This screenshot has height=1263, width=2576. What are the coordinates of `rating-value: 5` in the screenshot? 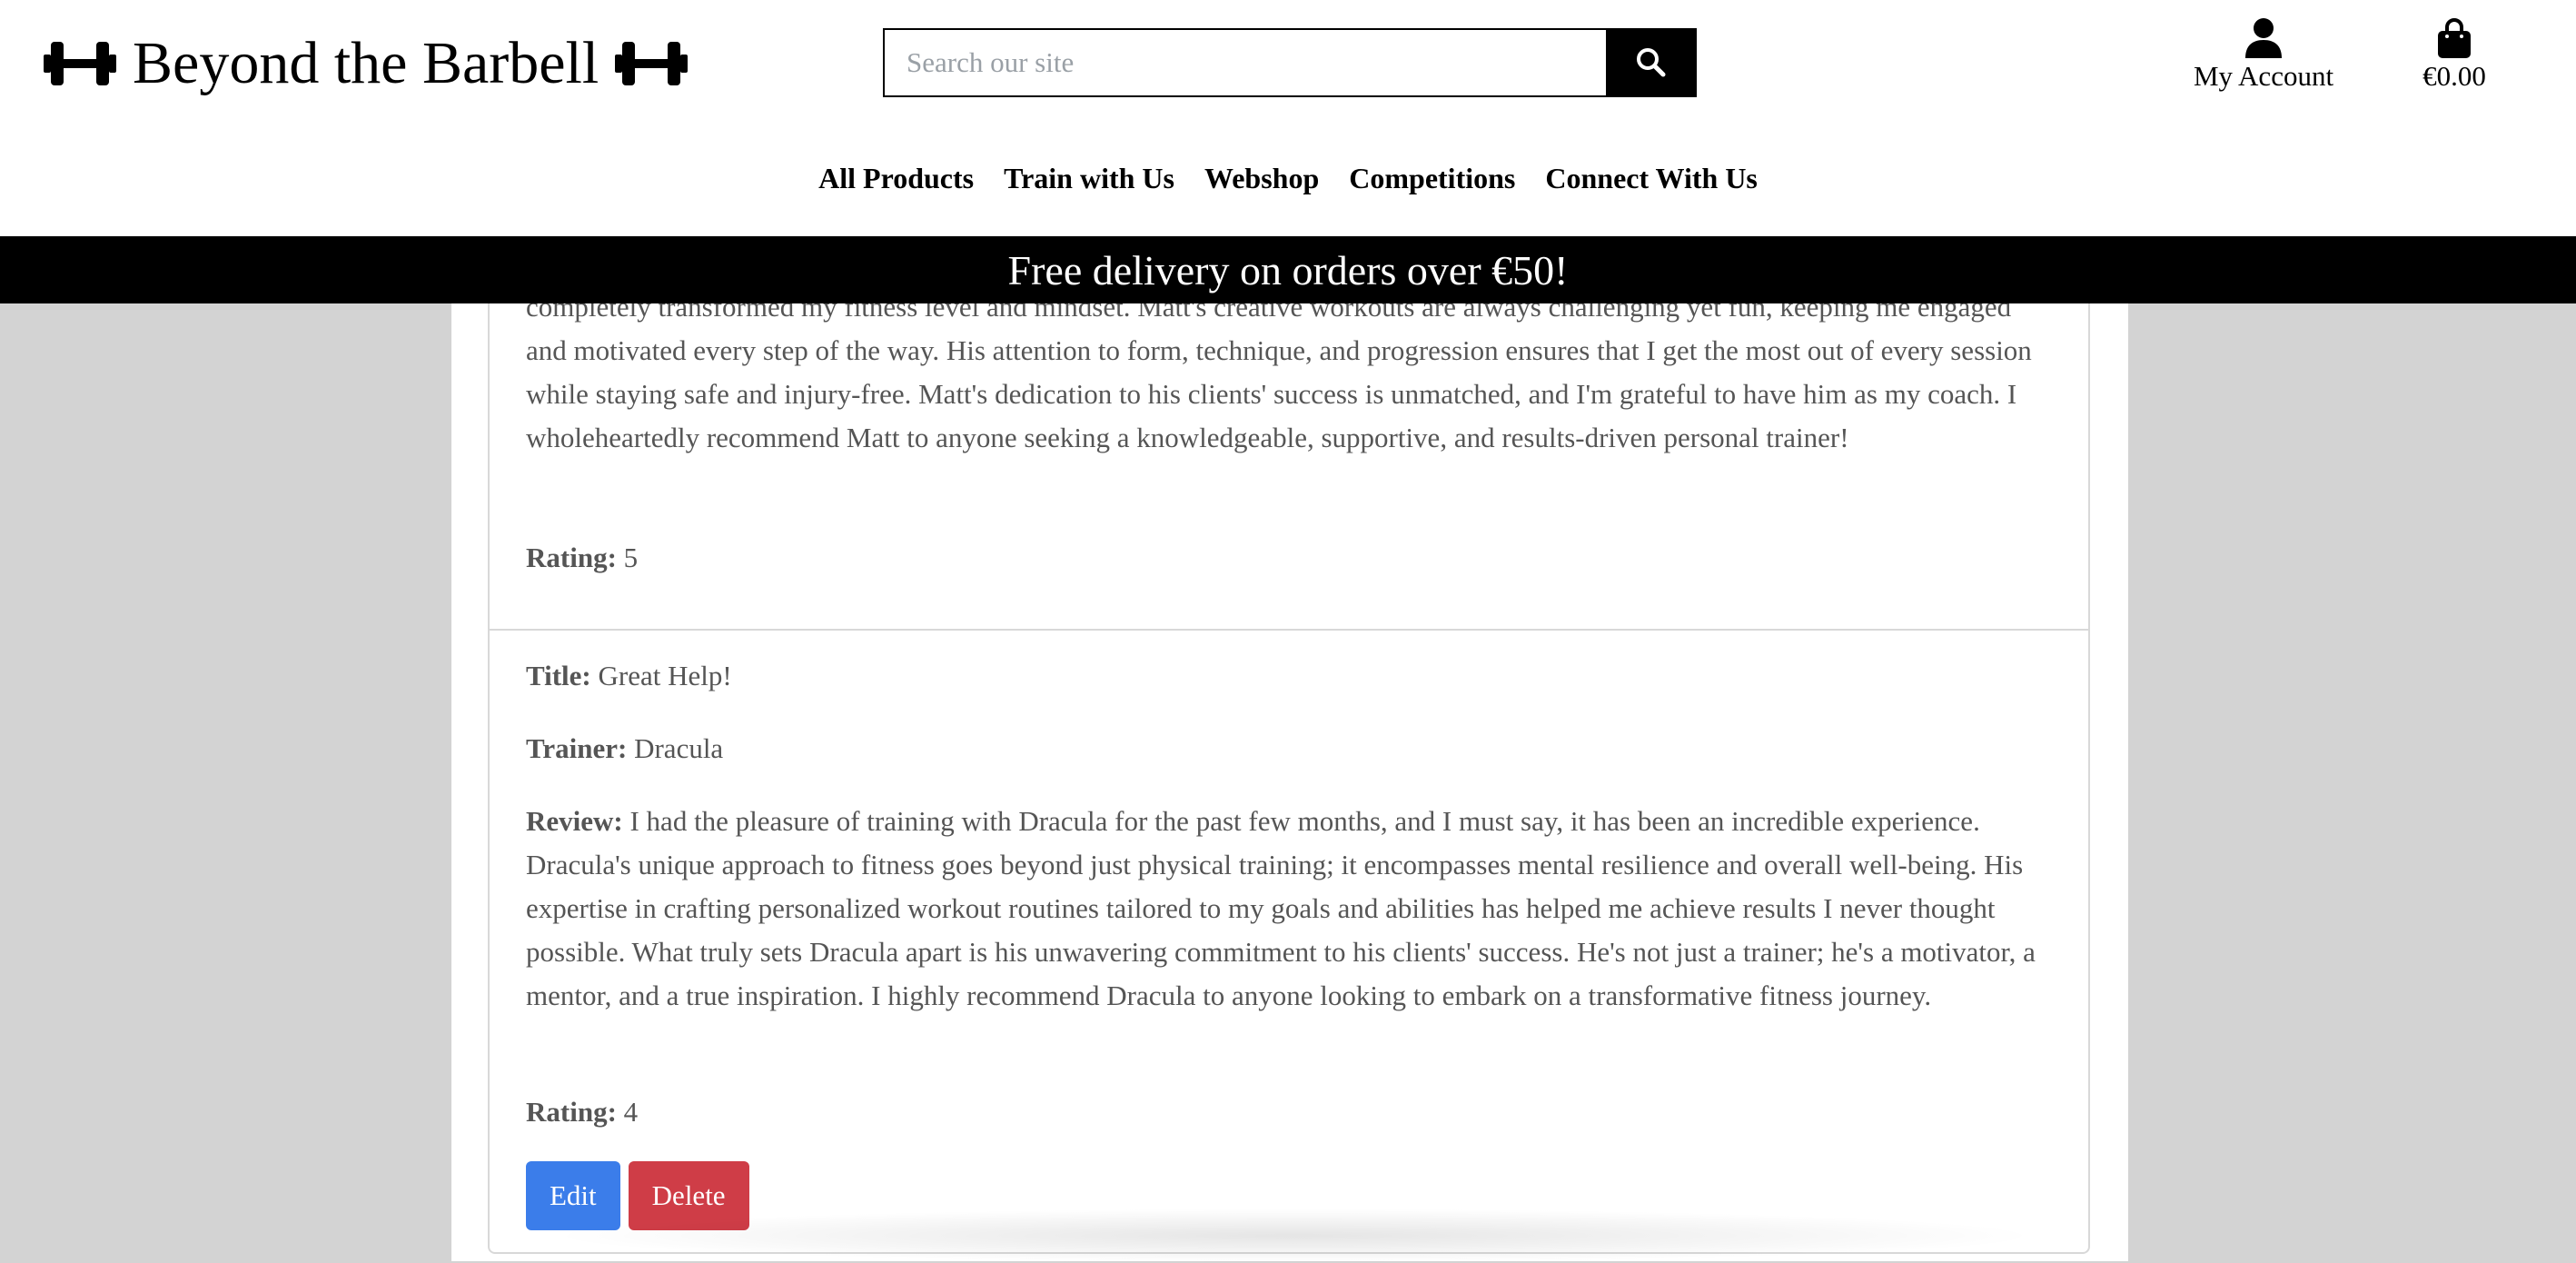 It's located at (631, 557).